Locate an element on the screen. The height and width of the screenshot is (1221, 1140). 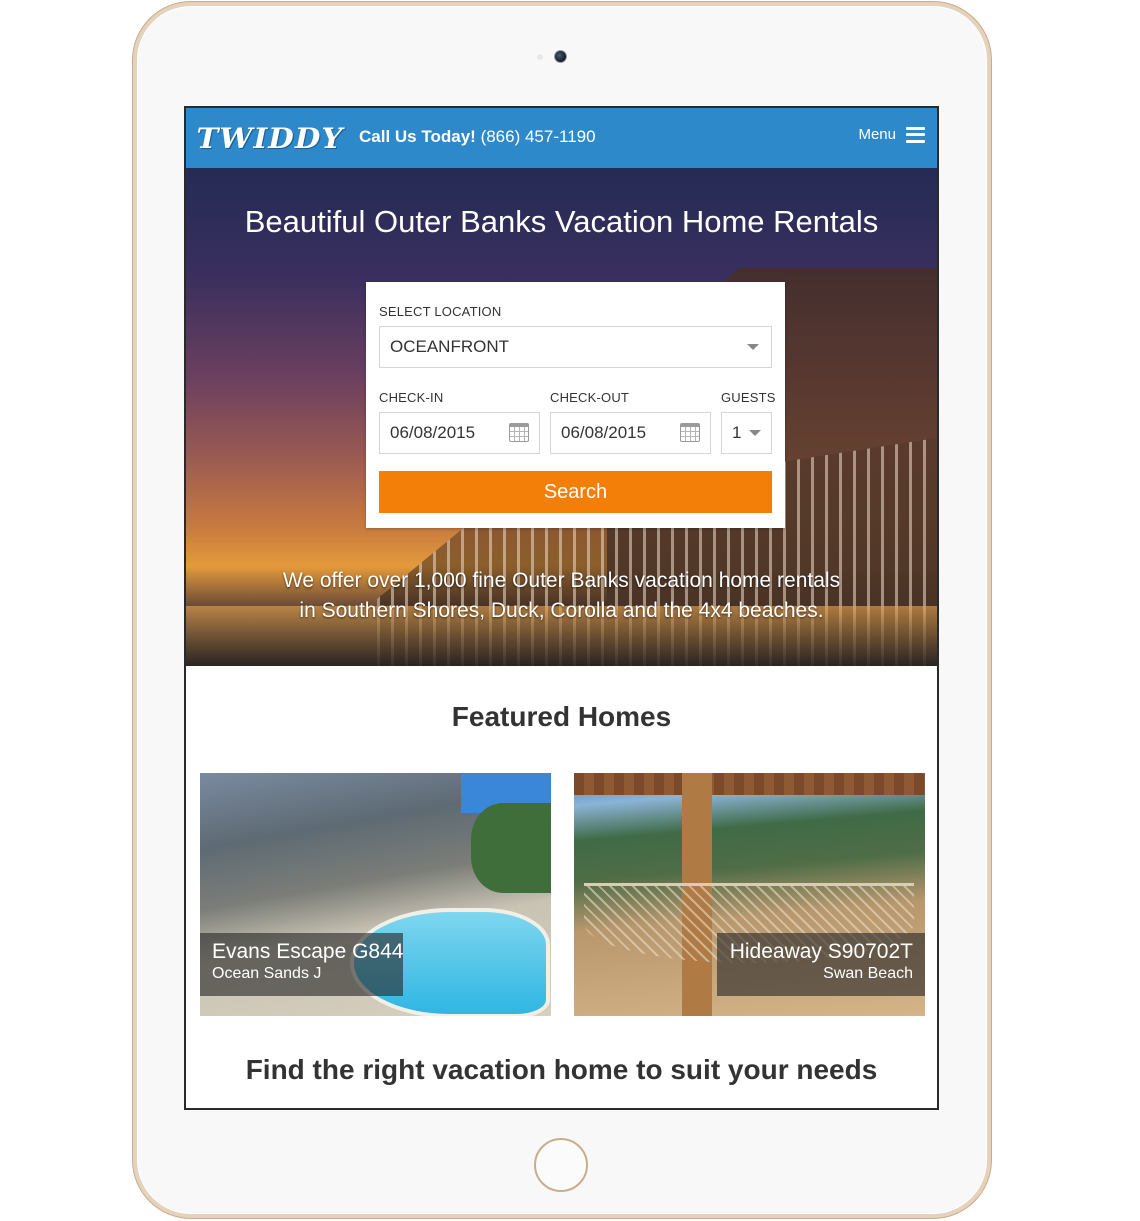
card-caption: Hideaway S90702T Swan Beach is located at coordinates (821, 964).